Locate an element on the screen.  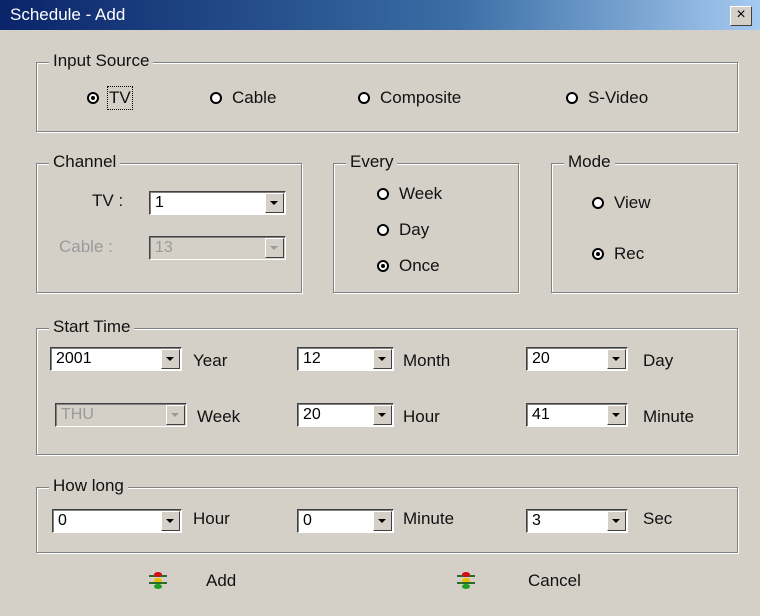
input-source-composite-label: Composite is located at coordinates (421, 97).